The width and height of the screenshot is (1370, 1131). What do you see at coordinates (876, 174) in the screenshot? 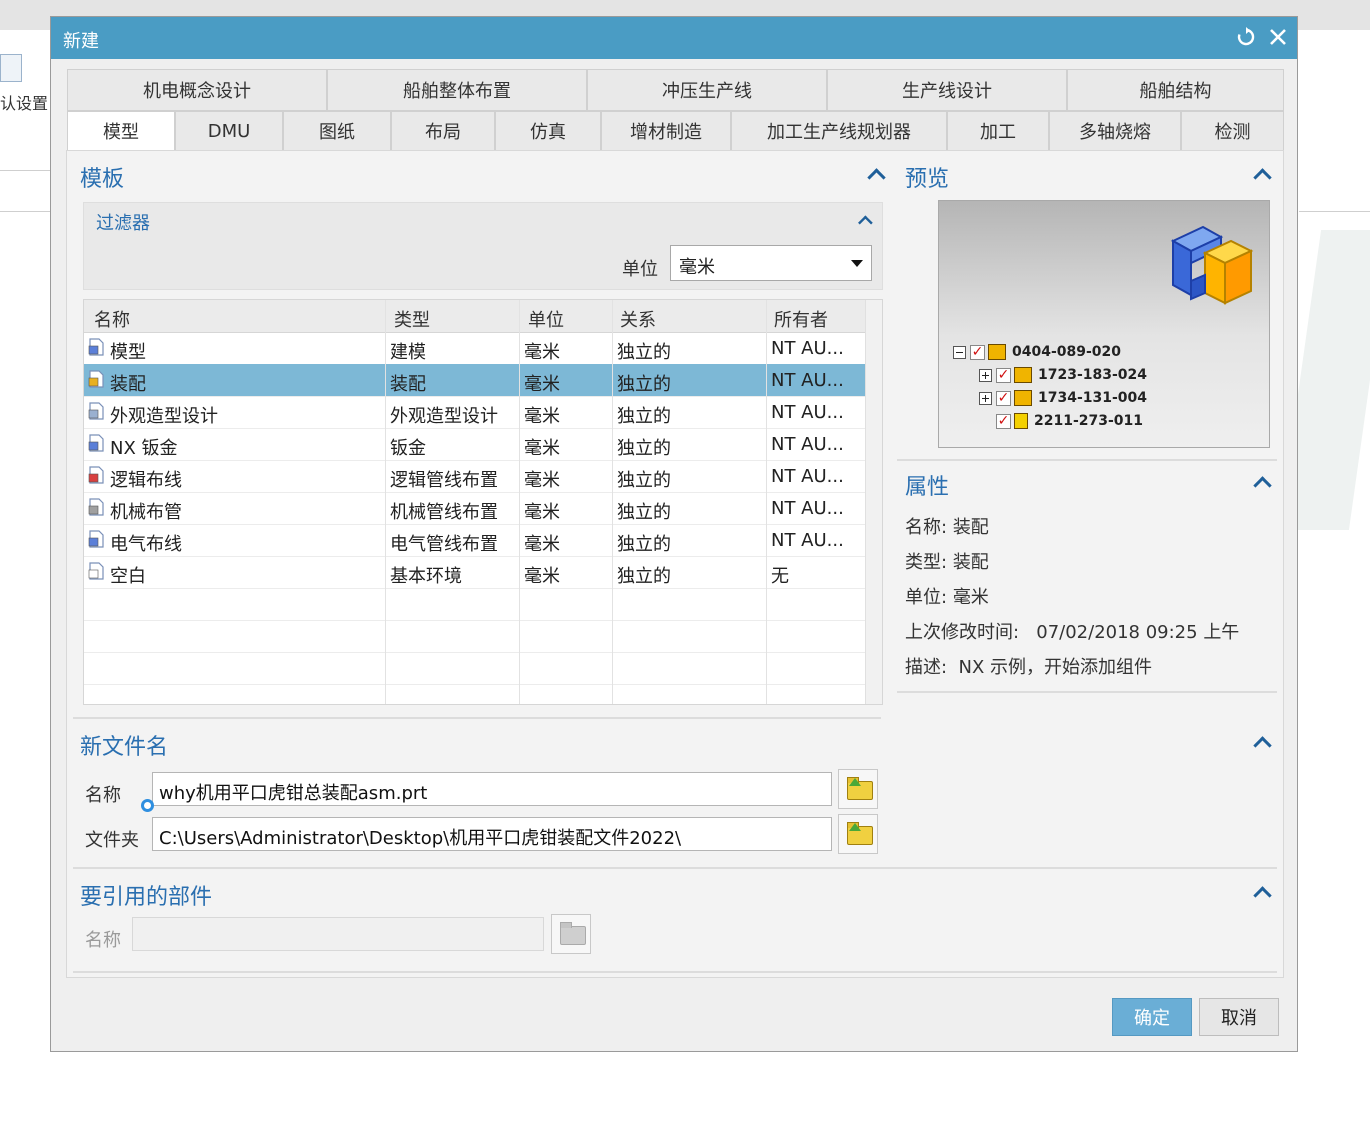
I see `template-collapse-chevron-icon` at bounding box center [876, 174].